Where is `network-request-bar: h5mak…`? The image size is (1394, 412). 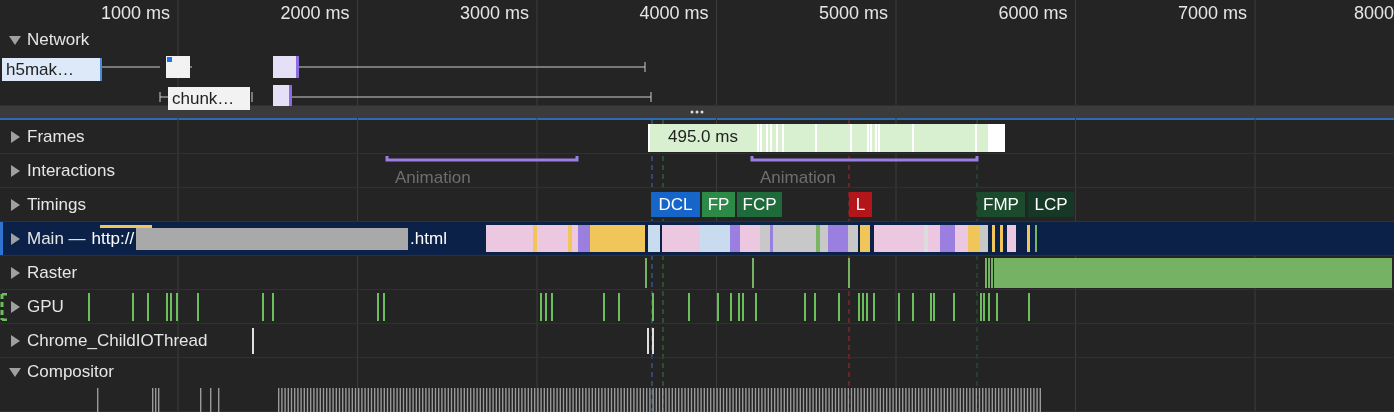
network-request-bar: h5mak… is located at coordinates (52, 69).